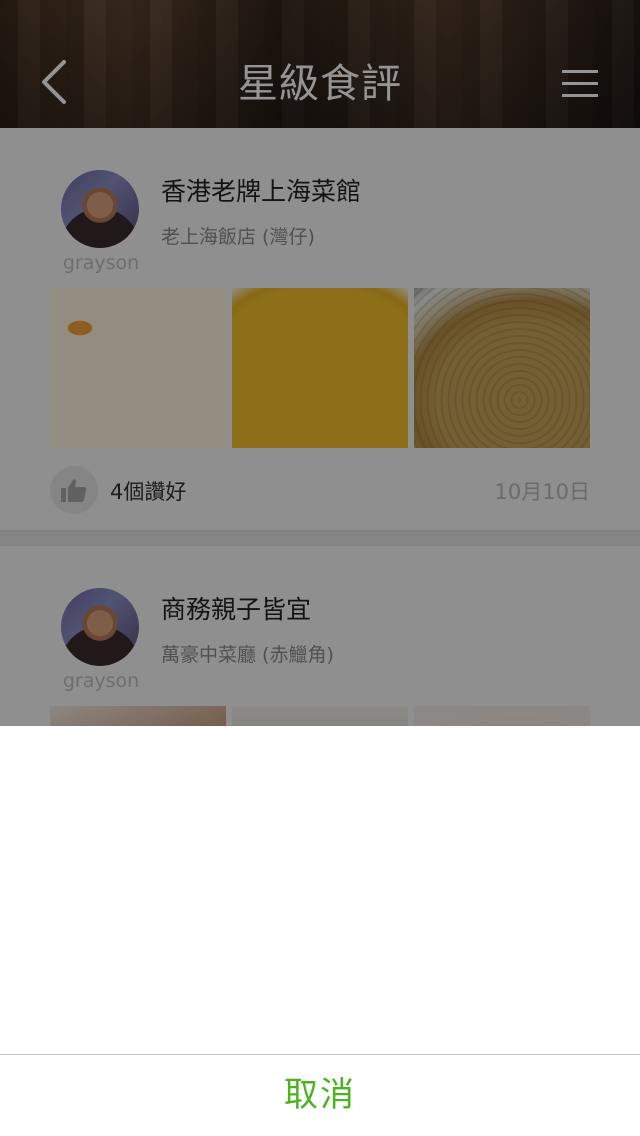 Image resolution: width=640 pixels, height=1136 pixels. What do you see at coordinates (320, 1095) in the screenshot?
I see `cancel-button: 取消` at bounding box center [320, 1095].